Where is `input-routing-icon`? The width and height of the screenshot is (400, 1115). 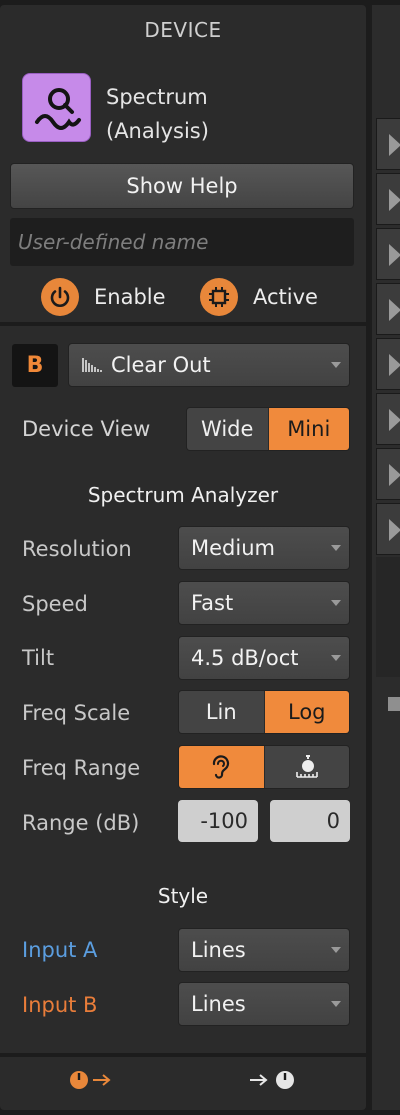 input-routing-icon is located at coordinates (93, 1080).